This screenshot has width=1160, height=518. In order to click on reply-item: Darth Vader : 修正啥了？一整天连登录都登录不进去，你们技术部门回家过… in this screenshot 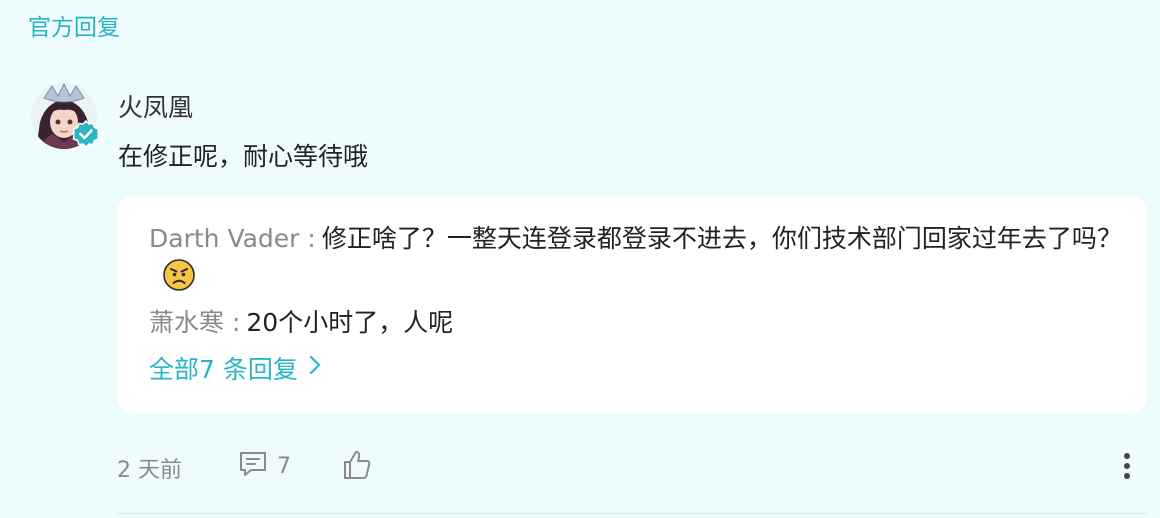, I will do `click(636, 258)`.